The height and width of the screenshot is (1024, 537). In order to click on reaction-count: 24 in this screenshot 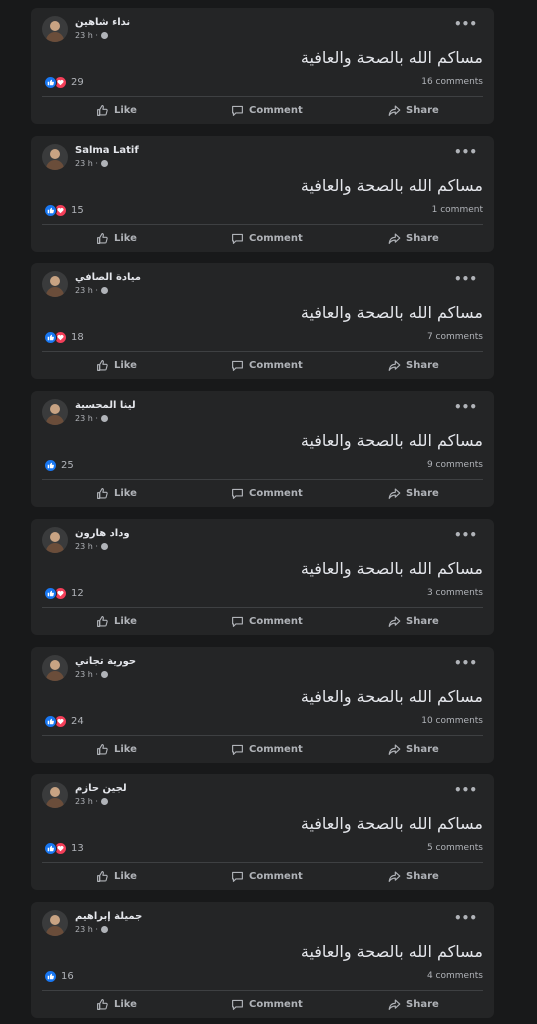, I will do `click(77, 721)`.